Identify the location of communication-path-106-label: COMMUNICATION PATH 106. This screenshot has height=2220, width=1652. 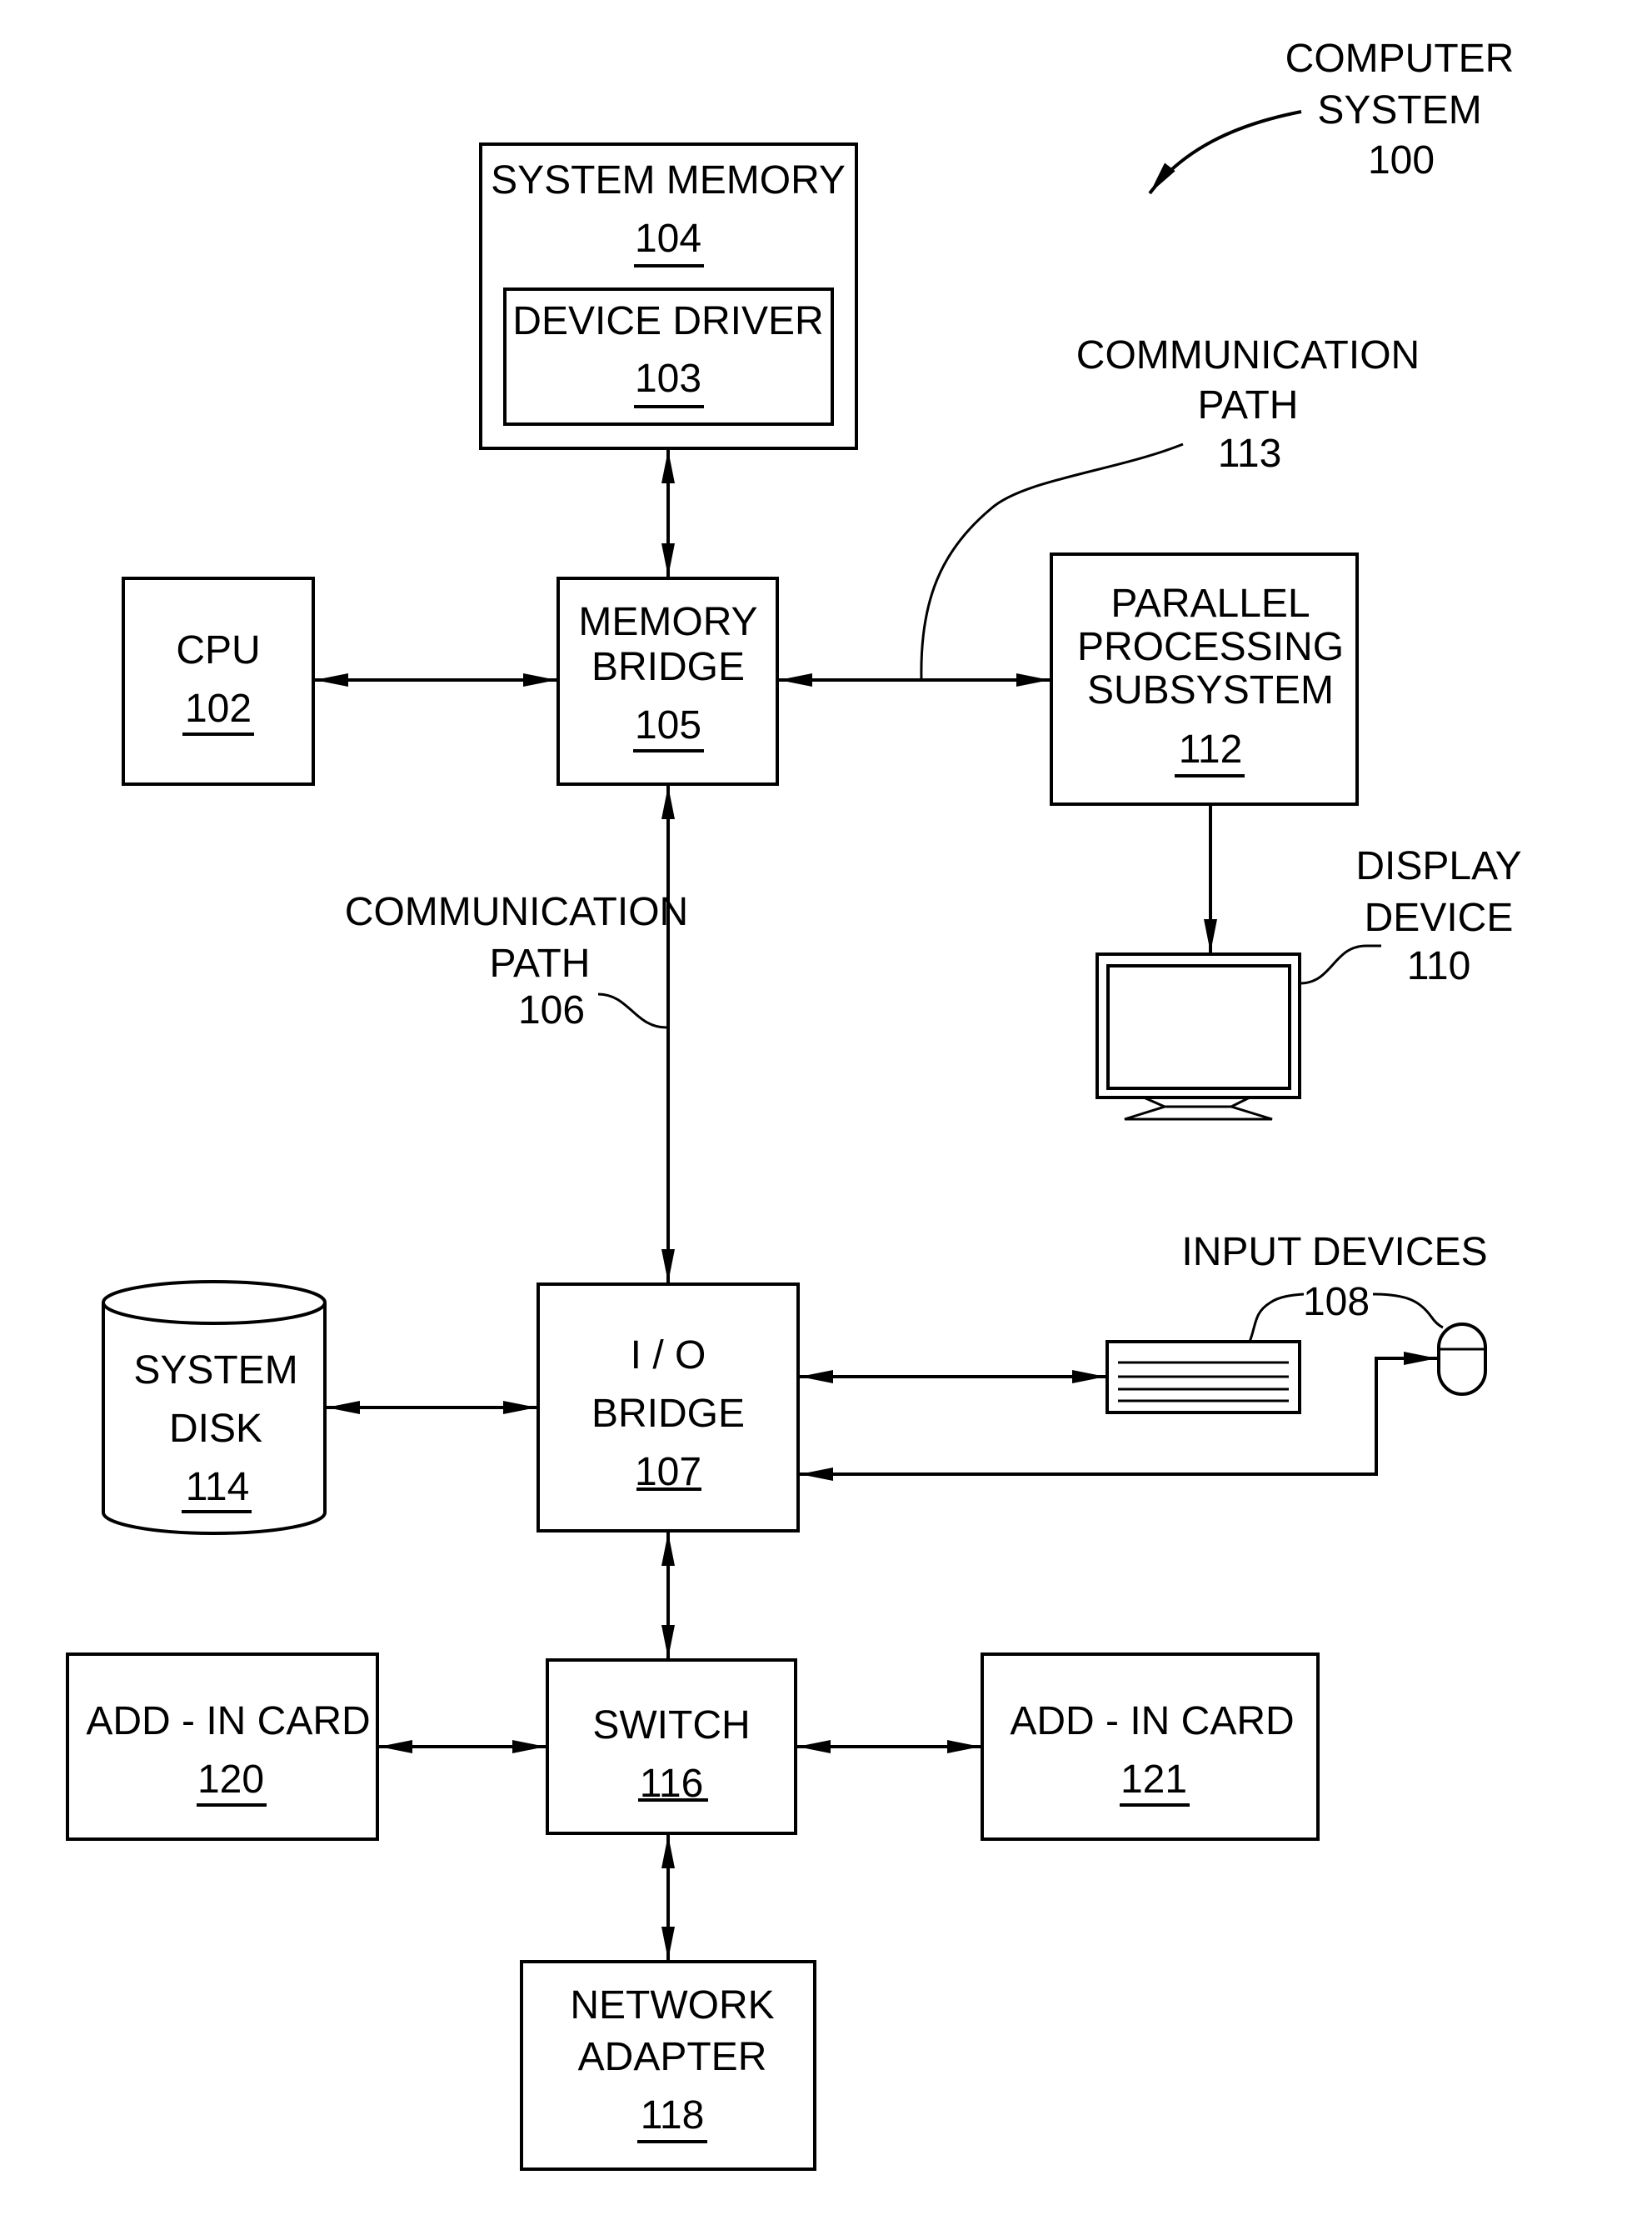
(517, 961).